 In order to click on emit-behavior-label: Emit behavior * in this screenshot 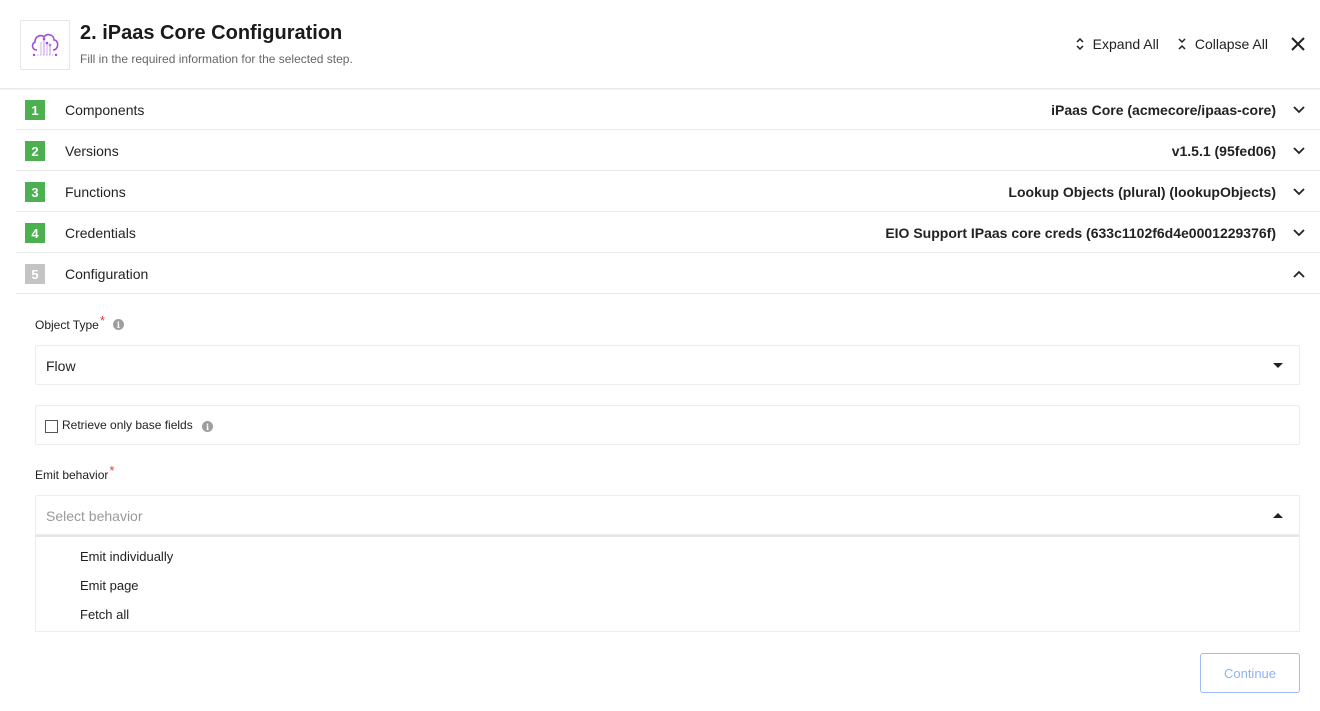, I will do `click(74, 472)`.